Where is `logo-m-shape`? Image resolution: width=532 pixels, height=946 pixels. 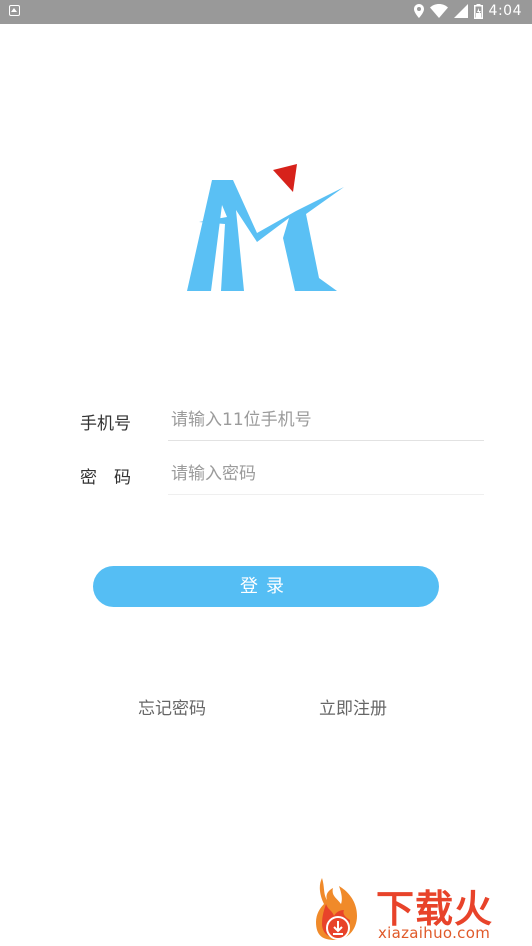 logo-m-shape is located at coordinates (265, 235).